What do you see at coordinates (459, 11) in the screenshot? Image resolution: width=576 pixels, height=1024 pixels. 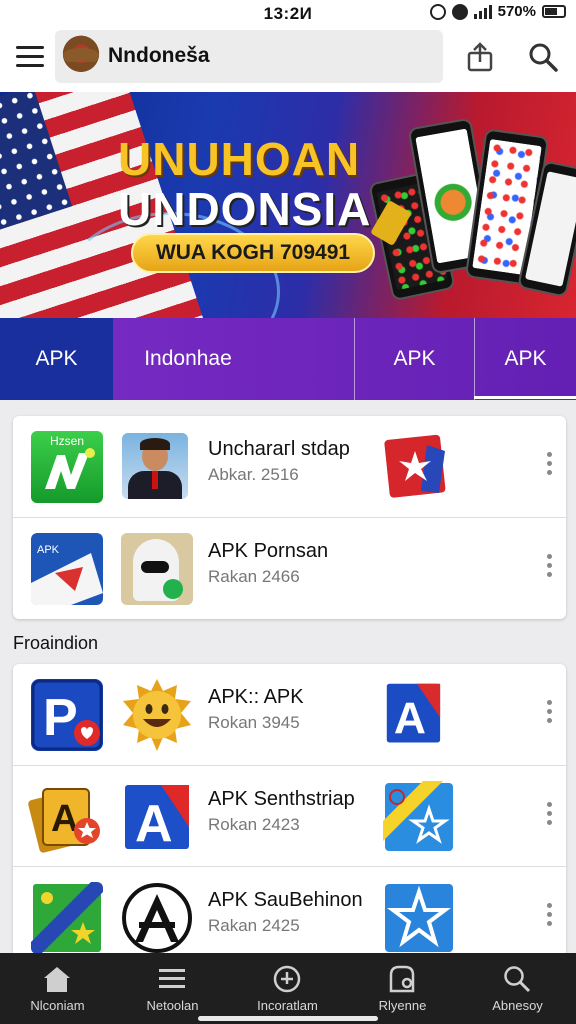 I see `notification-icon` at bounding box center [459, 11].